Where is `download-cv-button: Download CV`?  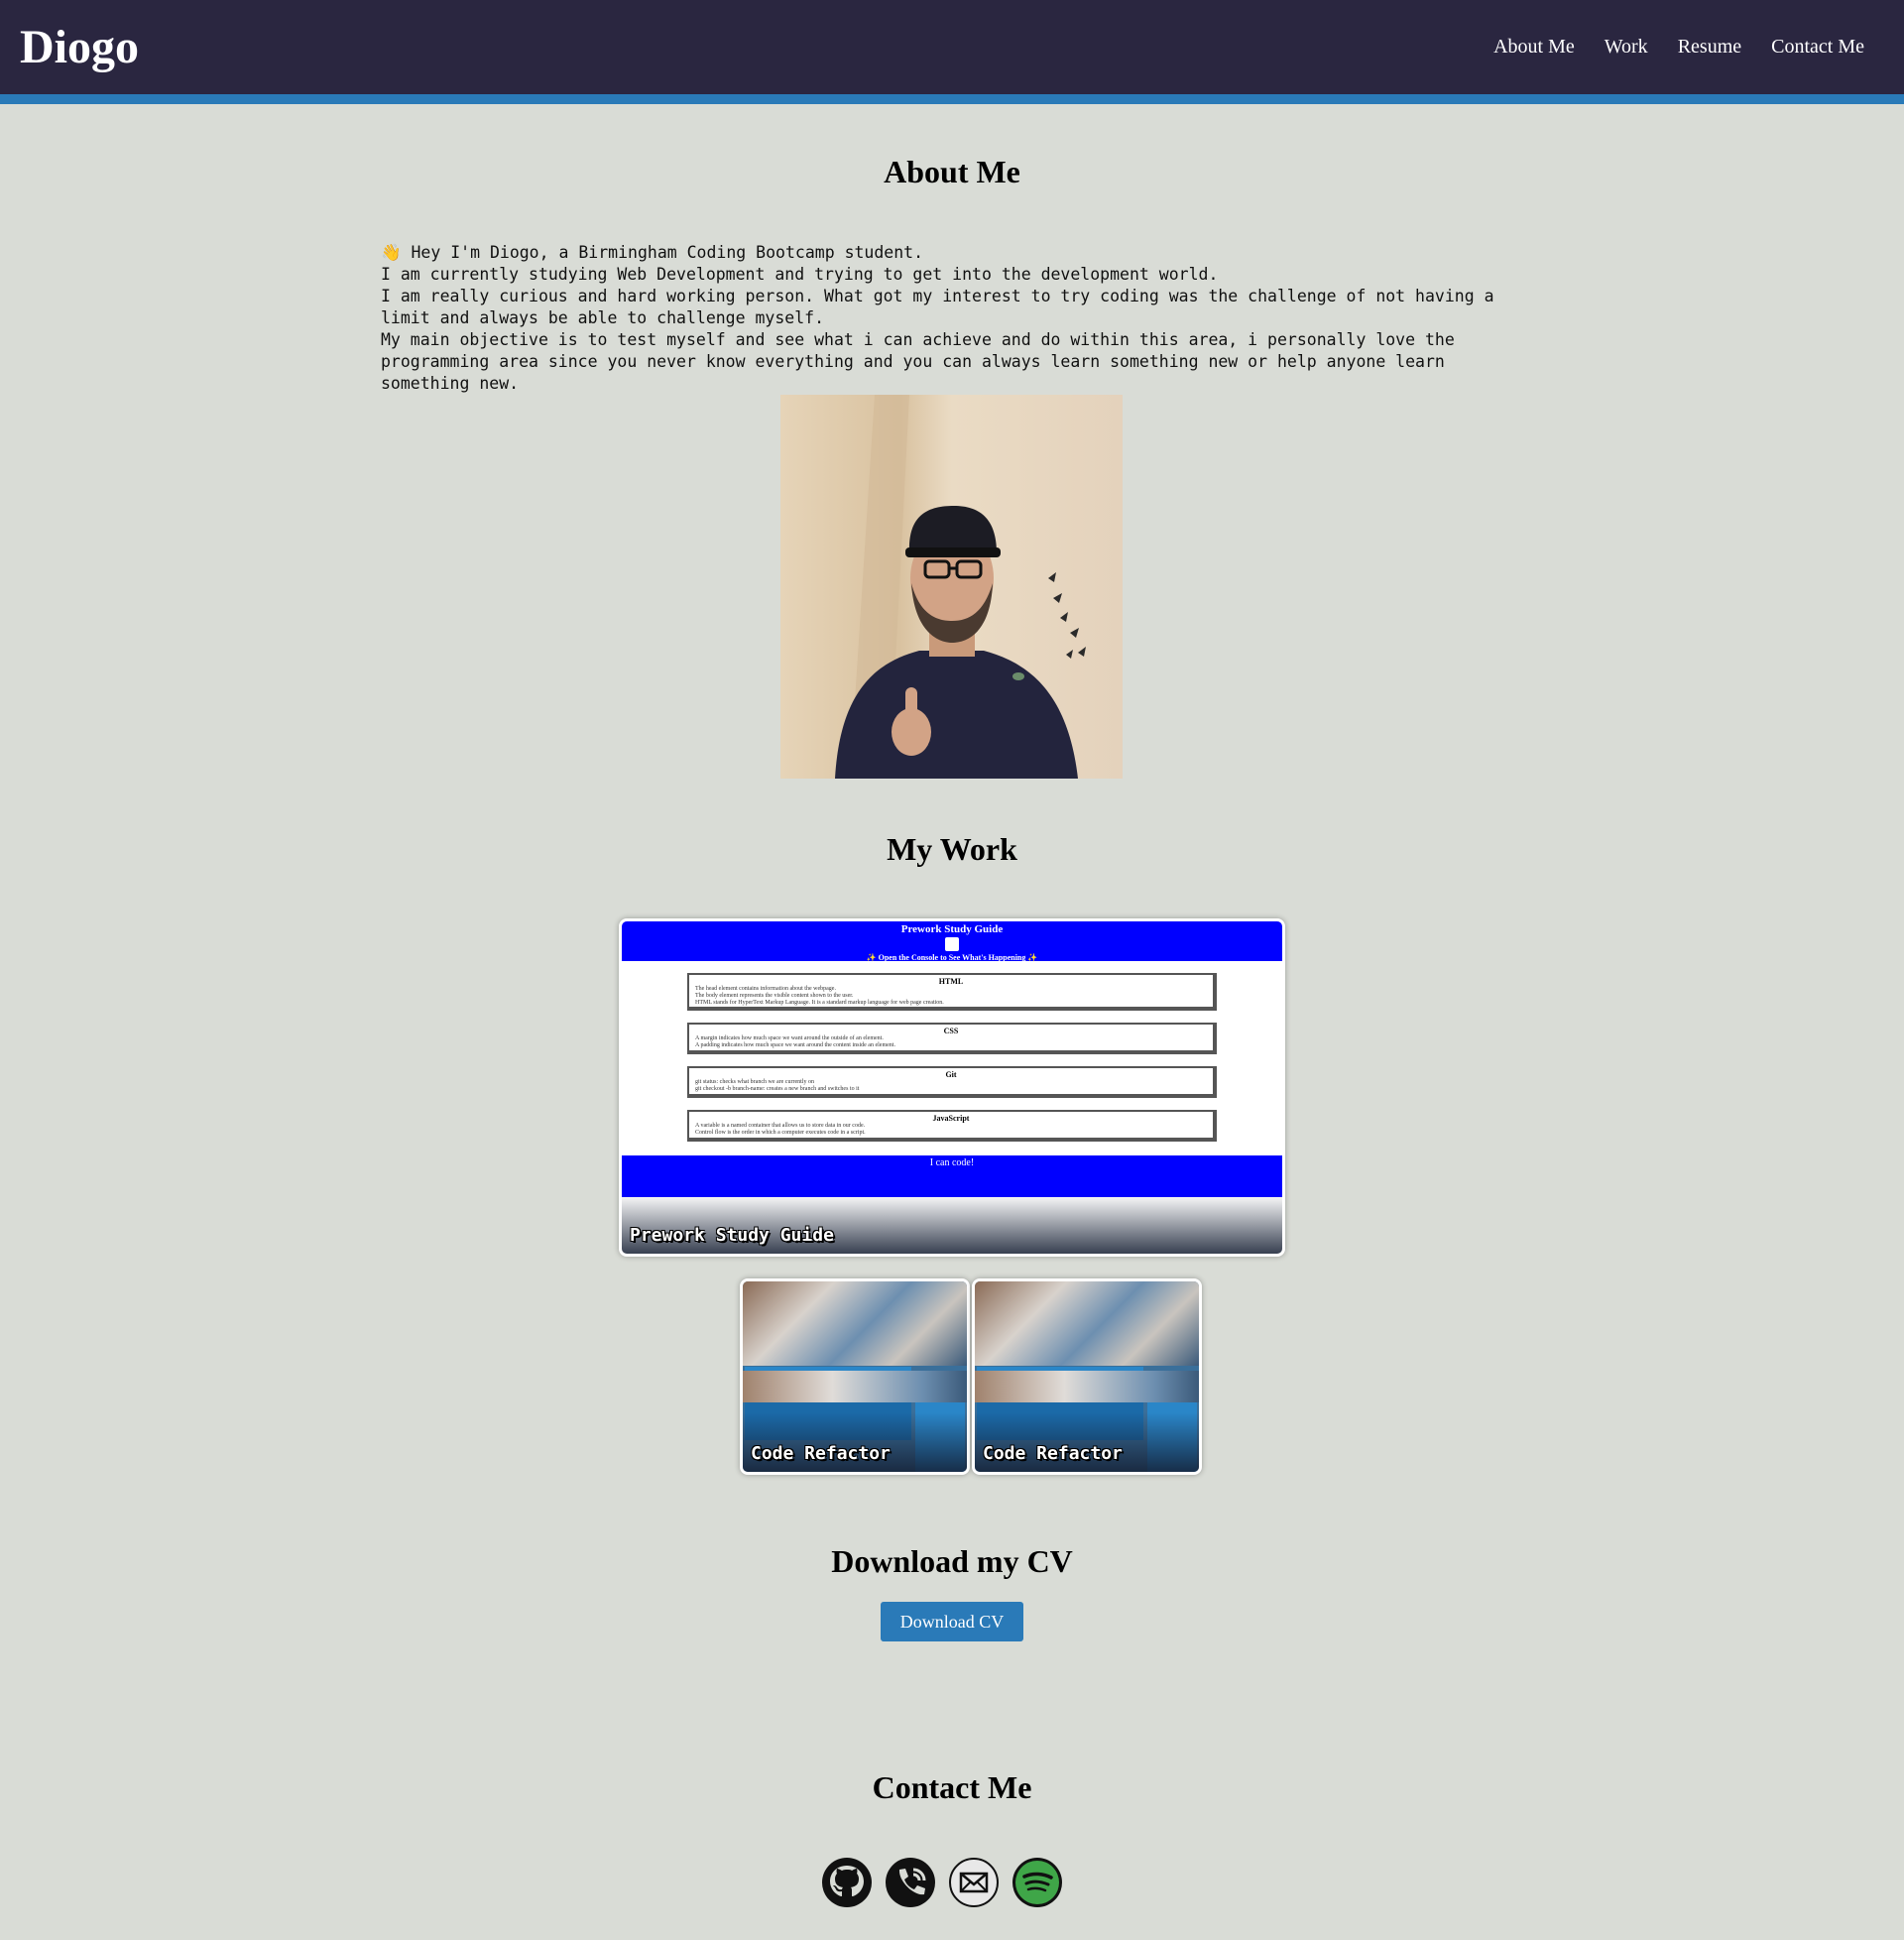 download-cv-button: Download CV is located at coordinates (952, 1621).